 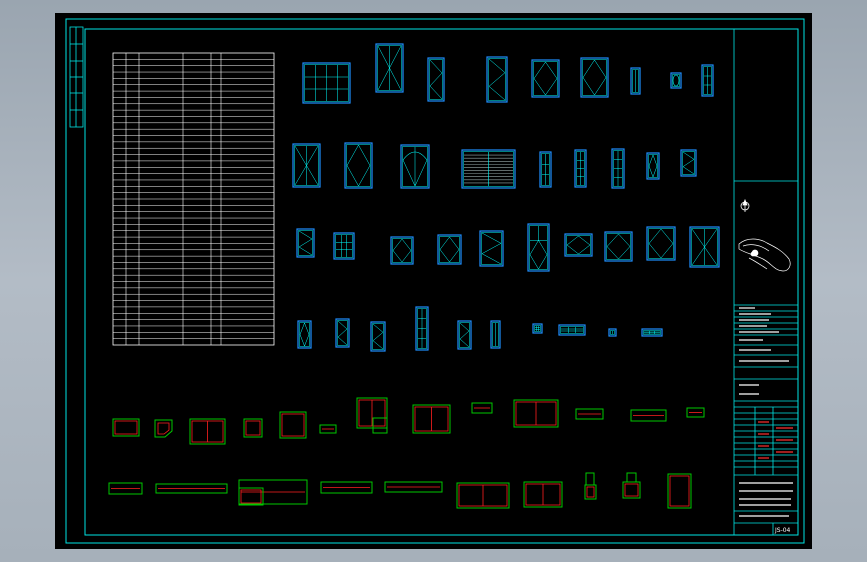 What do you see at coordinates (764, 255) in the screenshot?
I see `site-key-plan-icon` at bounding box center [764, 255].